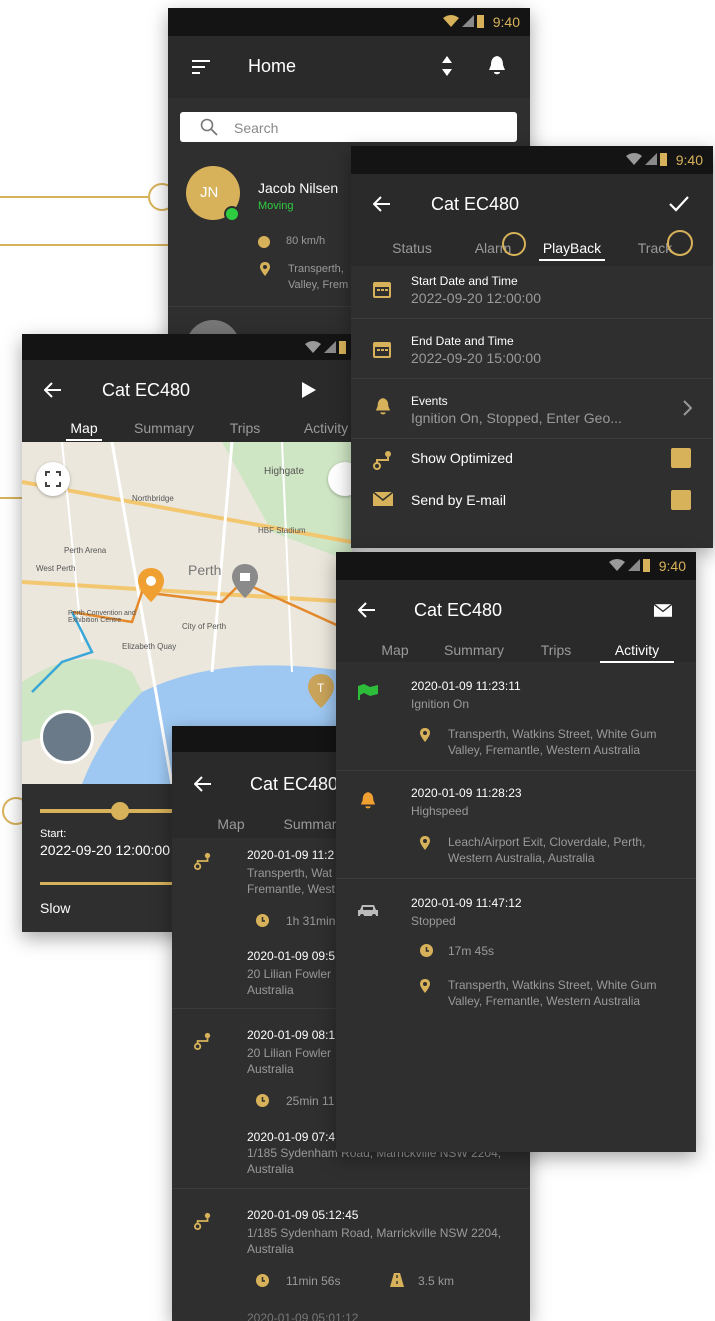  Describe the element at coordinates (321, 691) in the screenshot. I see `map-pin-tan: T` at that location.